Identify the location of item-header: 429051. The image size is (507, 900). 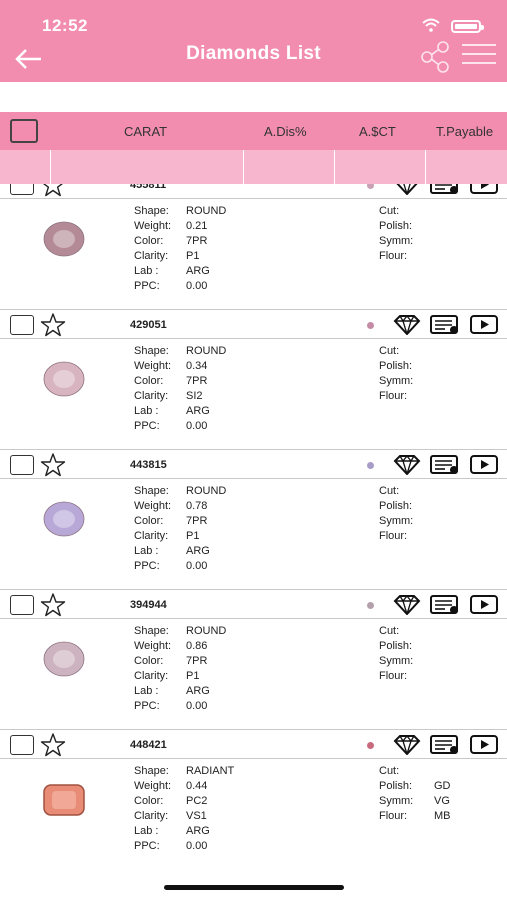
(253, 324).